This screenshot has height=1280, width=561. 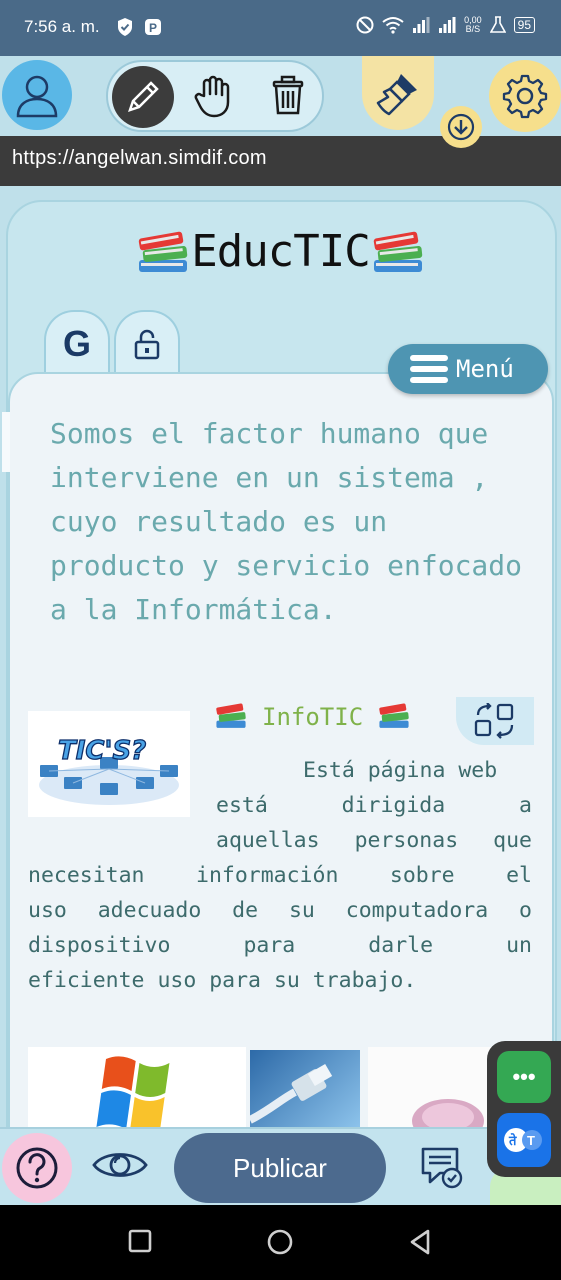 What do you see at coordinates (374, 805) in the screenshot?
I see `body-line-2: está dirigida a` at bounding box center [374, 805].